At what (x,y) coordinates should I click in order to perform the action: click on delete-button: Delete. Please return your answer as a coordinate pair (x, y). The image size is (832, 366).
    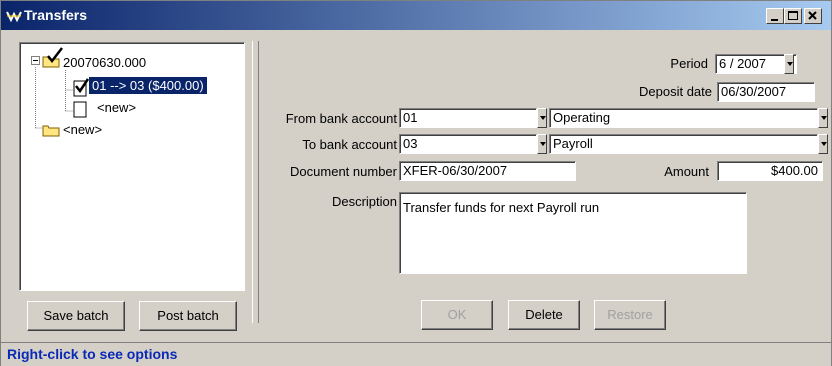
    Looking at the image, I should click on (544, 315).